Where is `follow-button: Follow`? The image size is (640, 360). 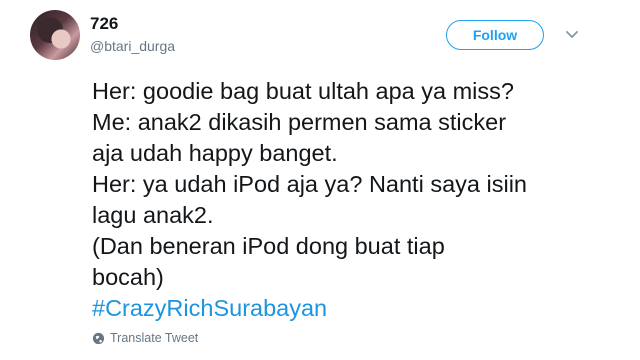
follow-button: Follow is located at coordinates (495, 35).